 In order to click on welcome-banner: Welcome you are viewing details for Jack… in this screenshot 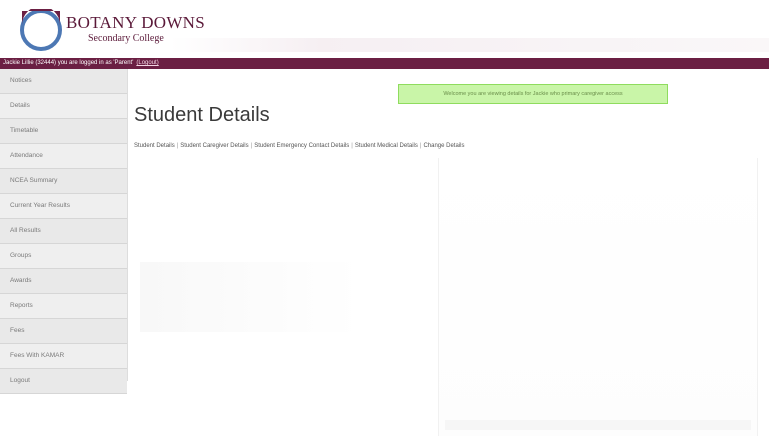, I will do `click(533, 94)`.